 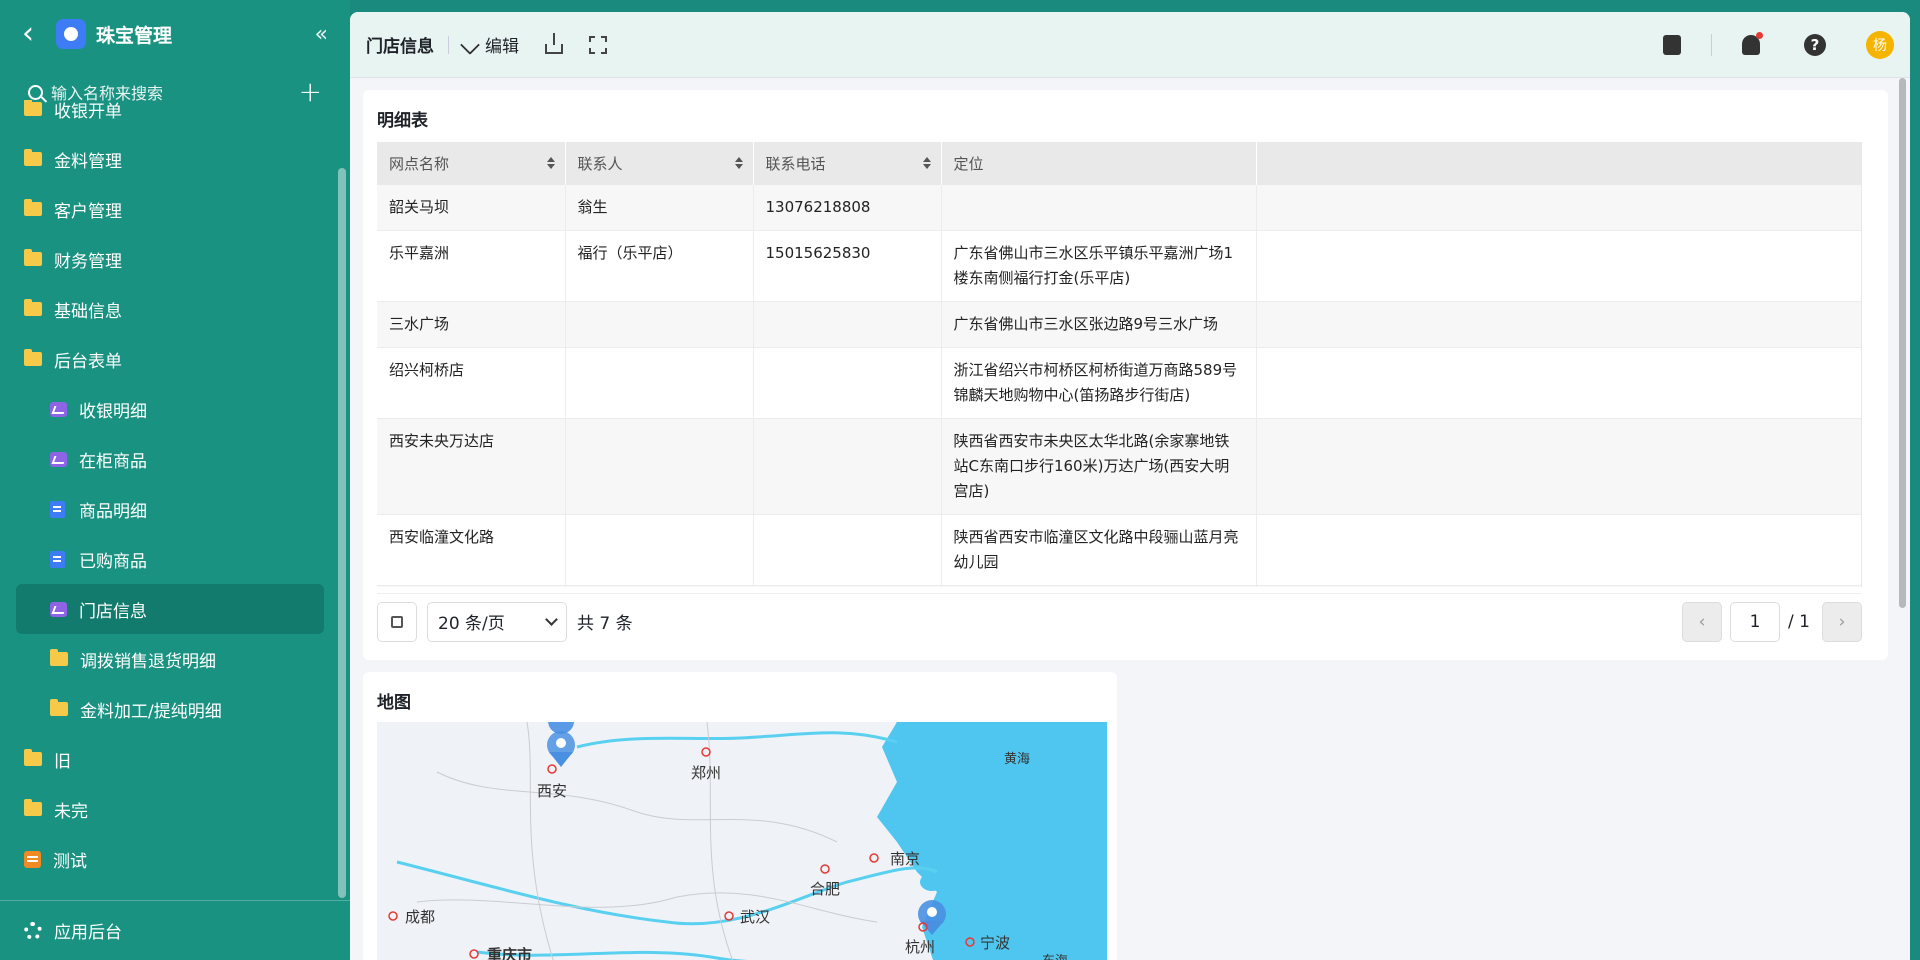 I want to click on sidebar-item: 调拨销售退货明细, so click(x=170, y=659).